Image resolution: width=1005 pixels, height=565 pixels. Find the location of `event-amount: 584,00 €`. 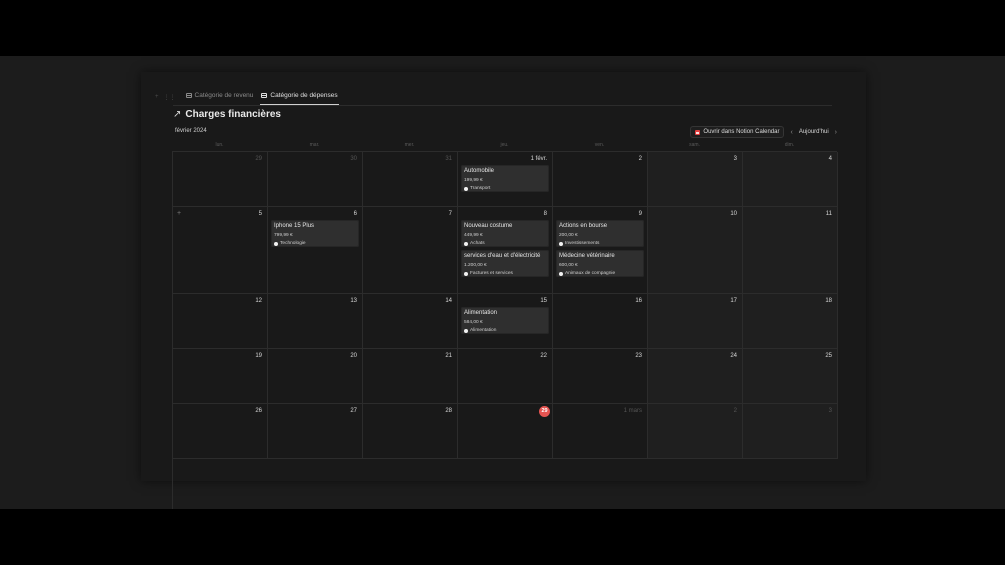

event-amount: 584,00 € is located at coordinates (473, 322).